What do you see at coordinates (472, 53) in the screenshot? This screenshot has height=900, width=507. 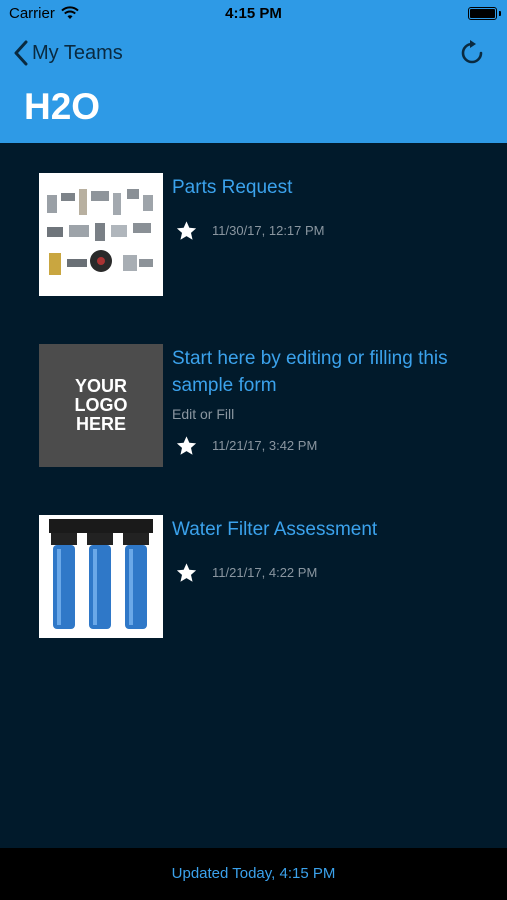 I see `refresh-icon` at bounding box center [472, 53].